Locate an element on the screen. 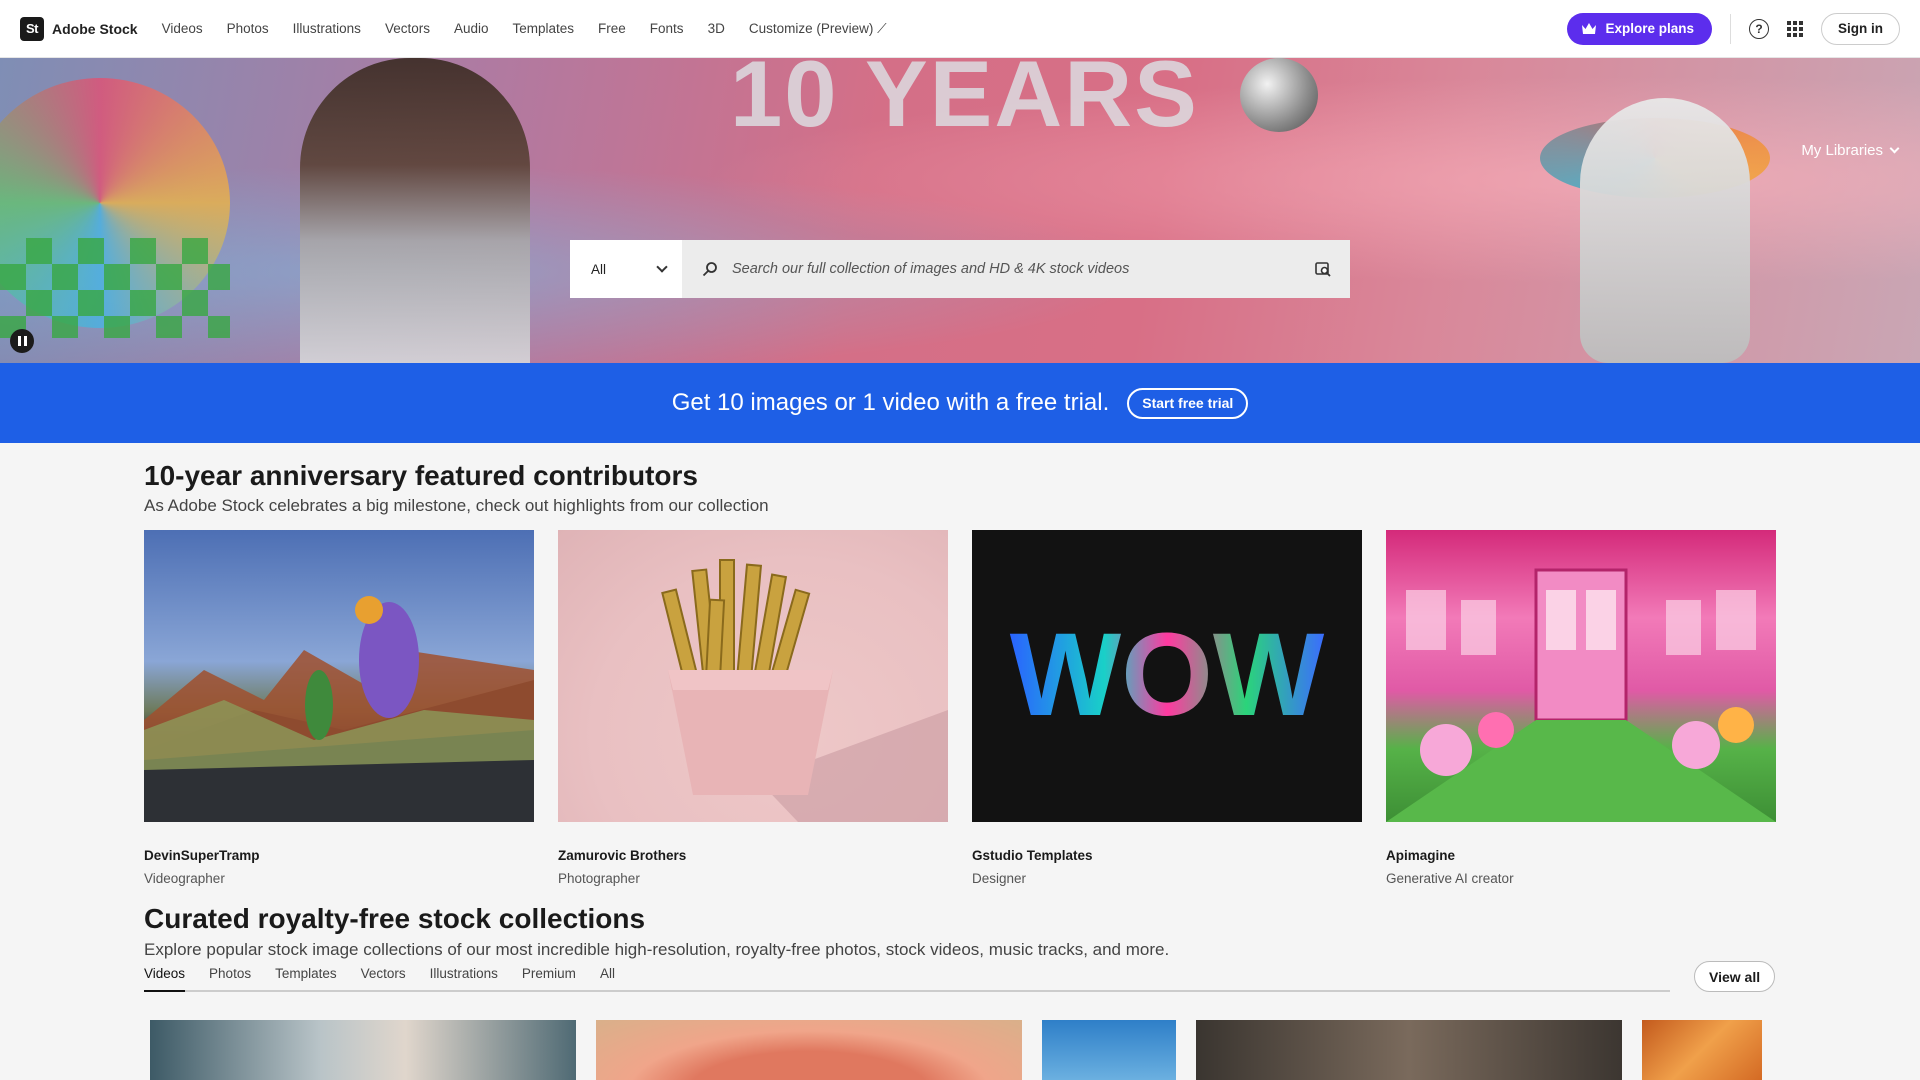 The width and height of the screenshot is (1920, 1080). nav-right: Explore plans ? Sign in is located at coordinates (1733, 28).